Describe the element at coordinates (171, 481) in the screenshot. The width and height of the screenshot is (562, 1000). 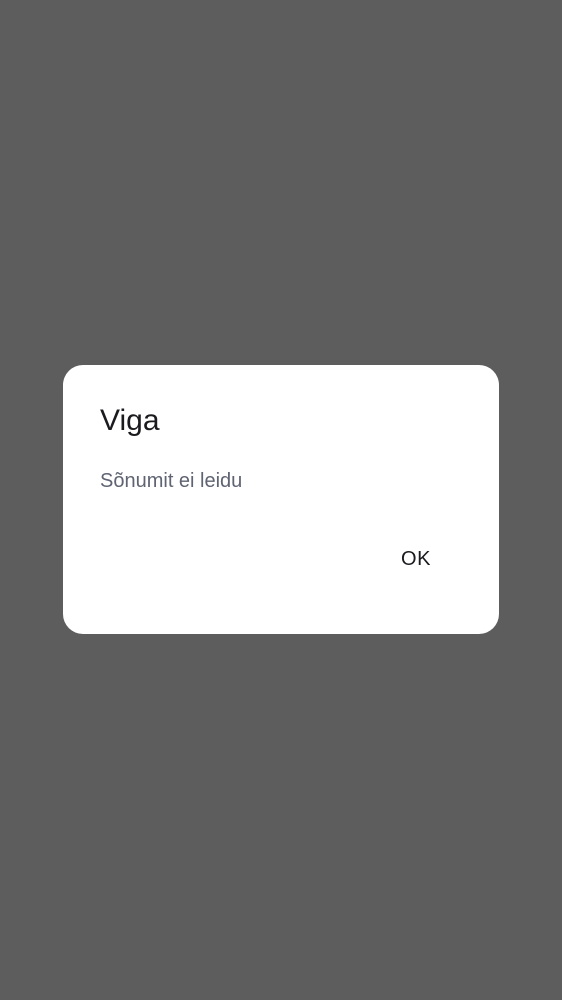
I see `dialog-message: Sõnumit ei leidu` at that location.